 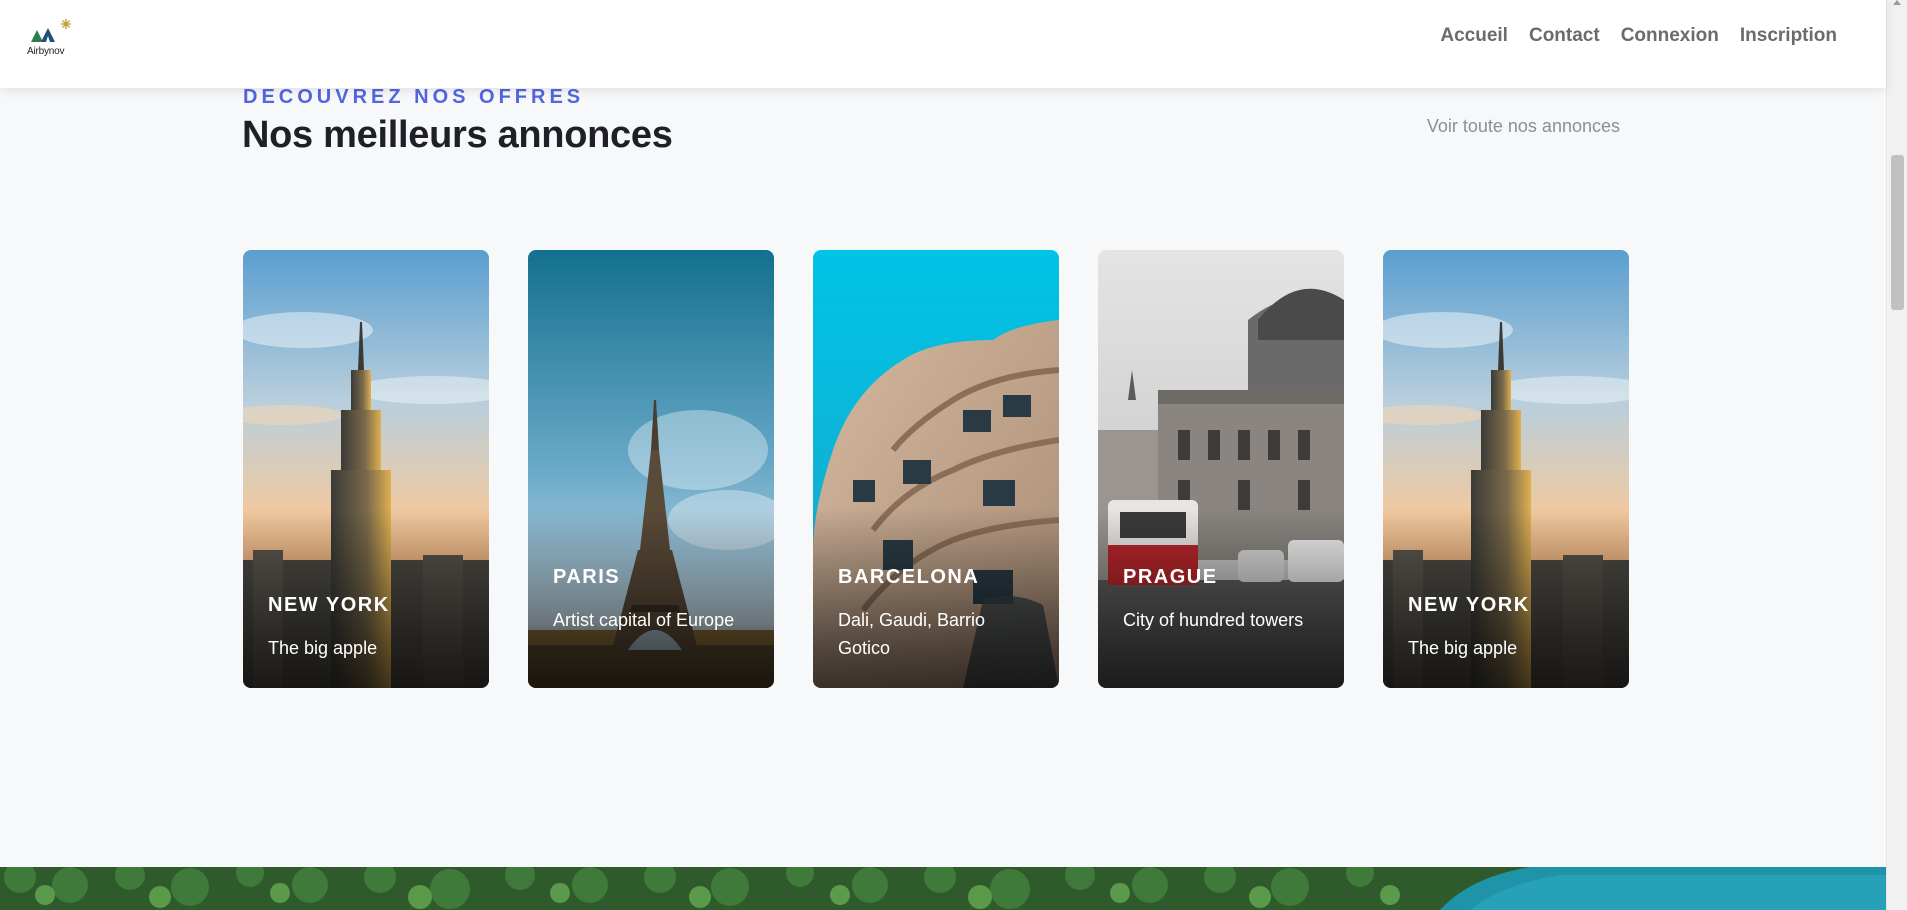 What do you see at coordinates (1564, 36) in the screenshot?
I see `nav-contact: Contact` at bounding box center [1564, 36].